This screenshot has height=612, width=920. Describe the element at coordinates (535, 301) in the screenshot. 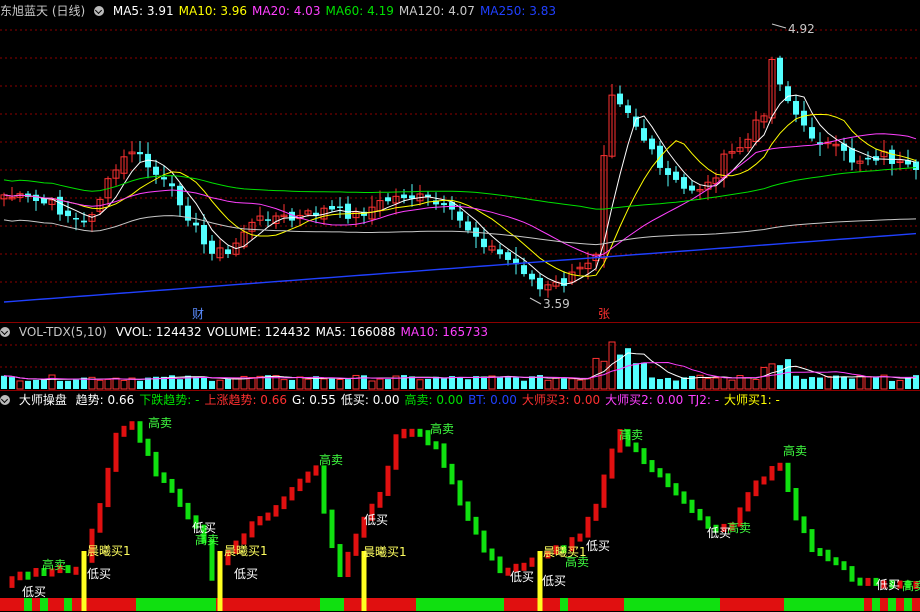

I see `low-label-pointer` at that location.